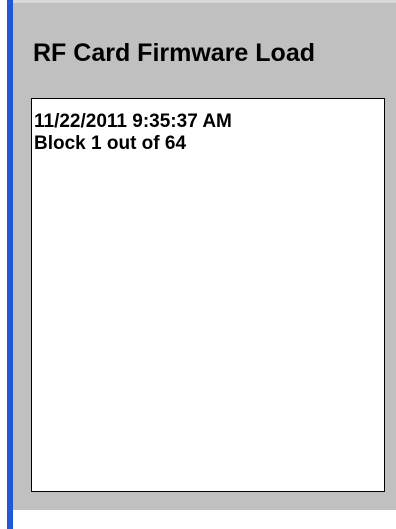 The image size is (396, 529). What do you see at coordinates (204, 1) in the screenshot?
I see `top-divider` at bounding box center [204, 1].